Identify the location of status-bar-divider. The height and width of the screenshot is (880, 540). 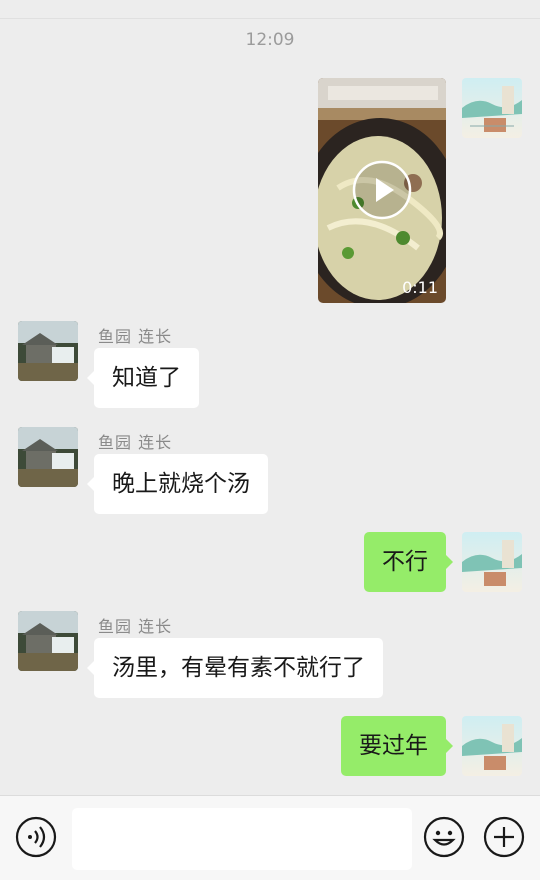
(270, 9).